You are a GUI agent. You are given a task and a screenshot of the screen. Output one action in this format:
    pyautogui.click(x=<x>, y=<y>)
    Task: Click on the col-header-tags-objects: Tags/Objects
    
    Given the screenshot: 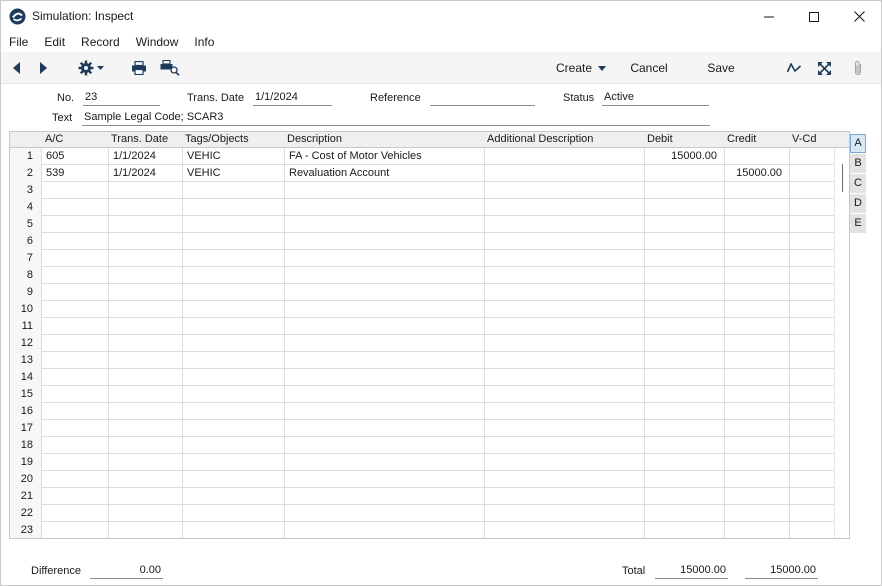 What is the action you would take?
    pyautogui.click(x=233, y=140)
    